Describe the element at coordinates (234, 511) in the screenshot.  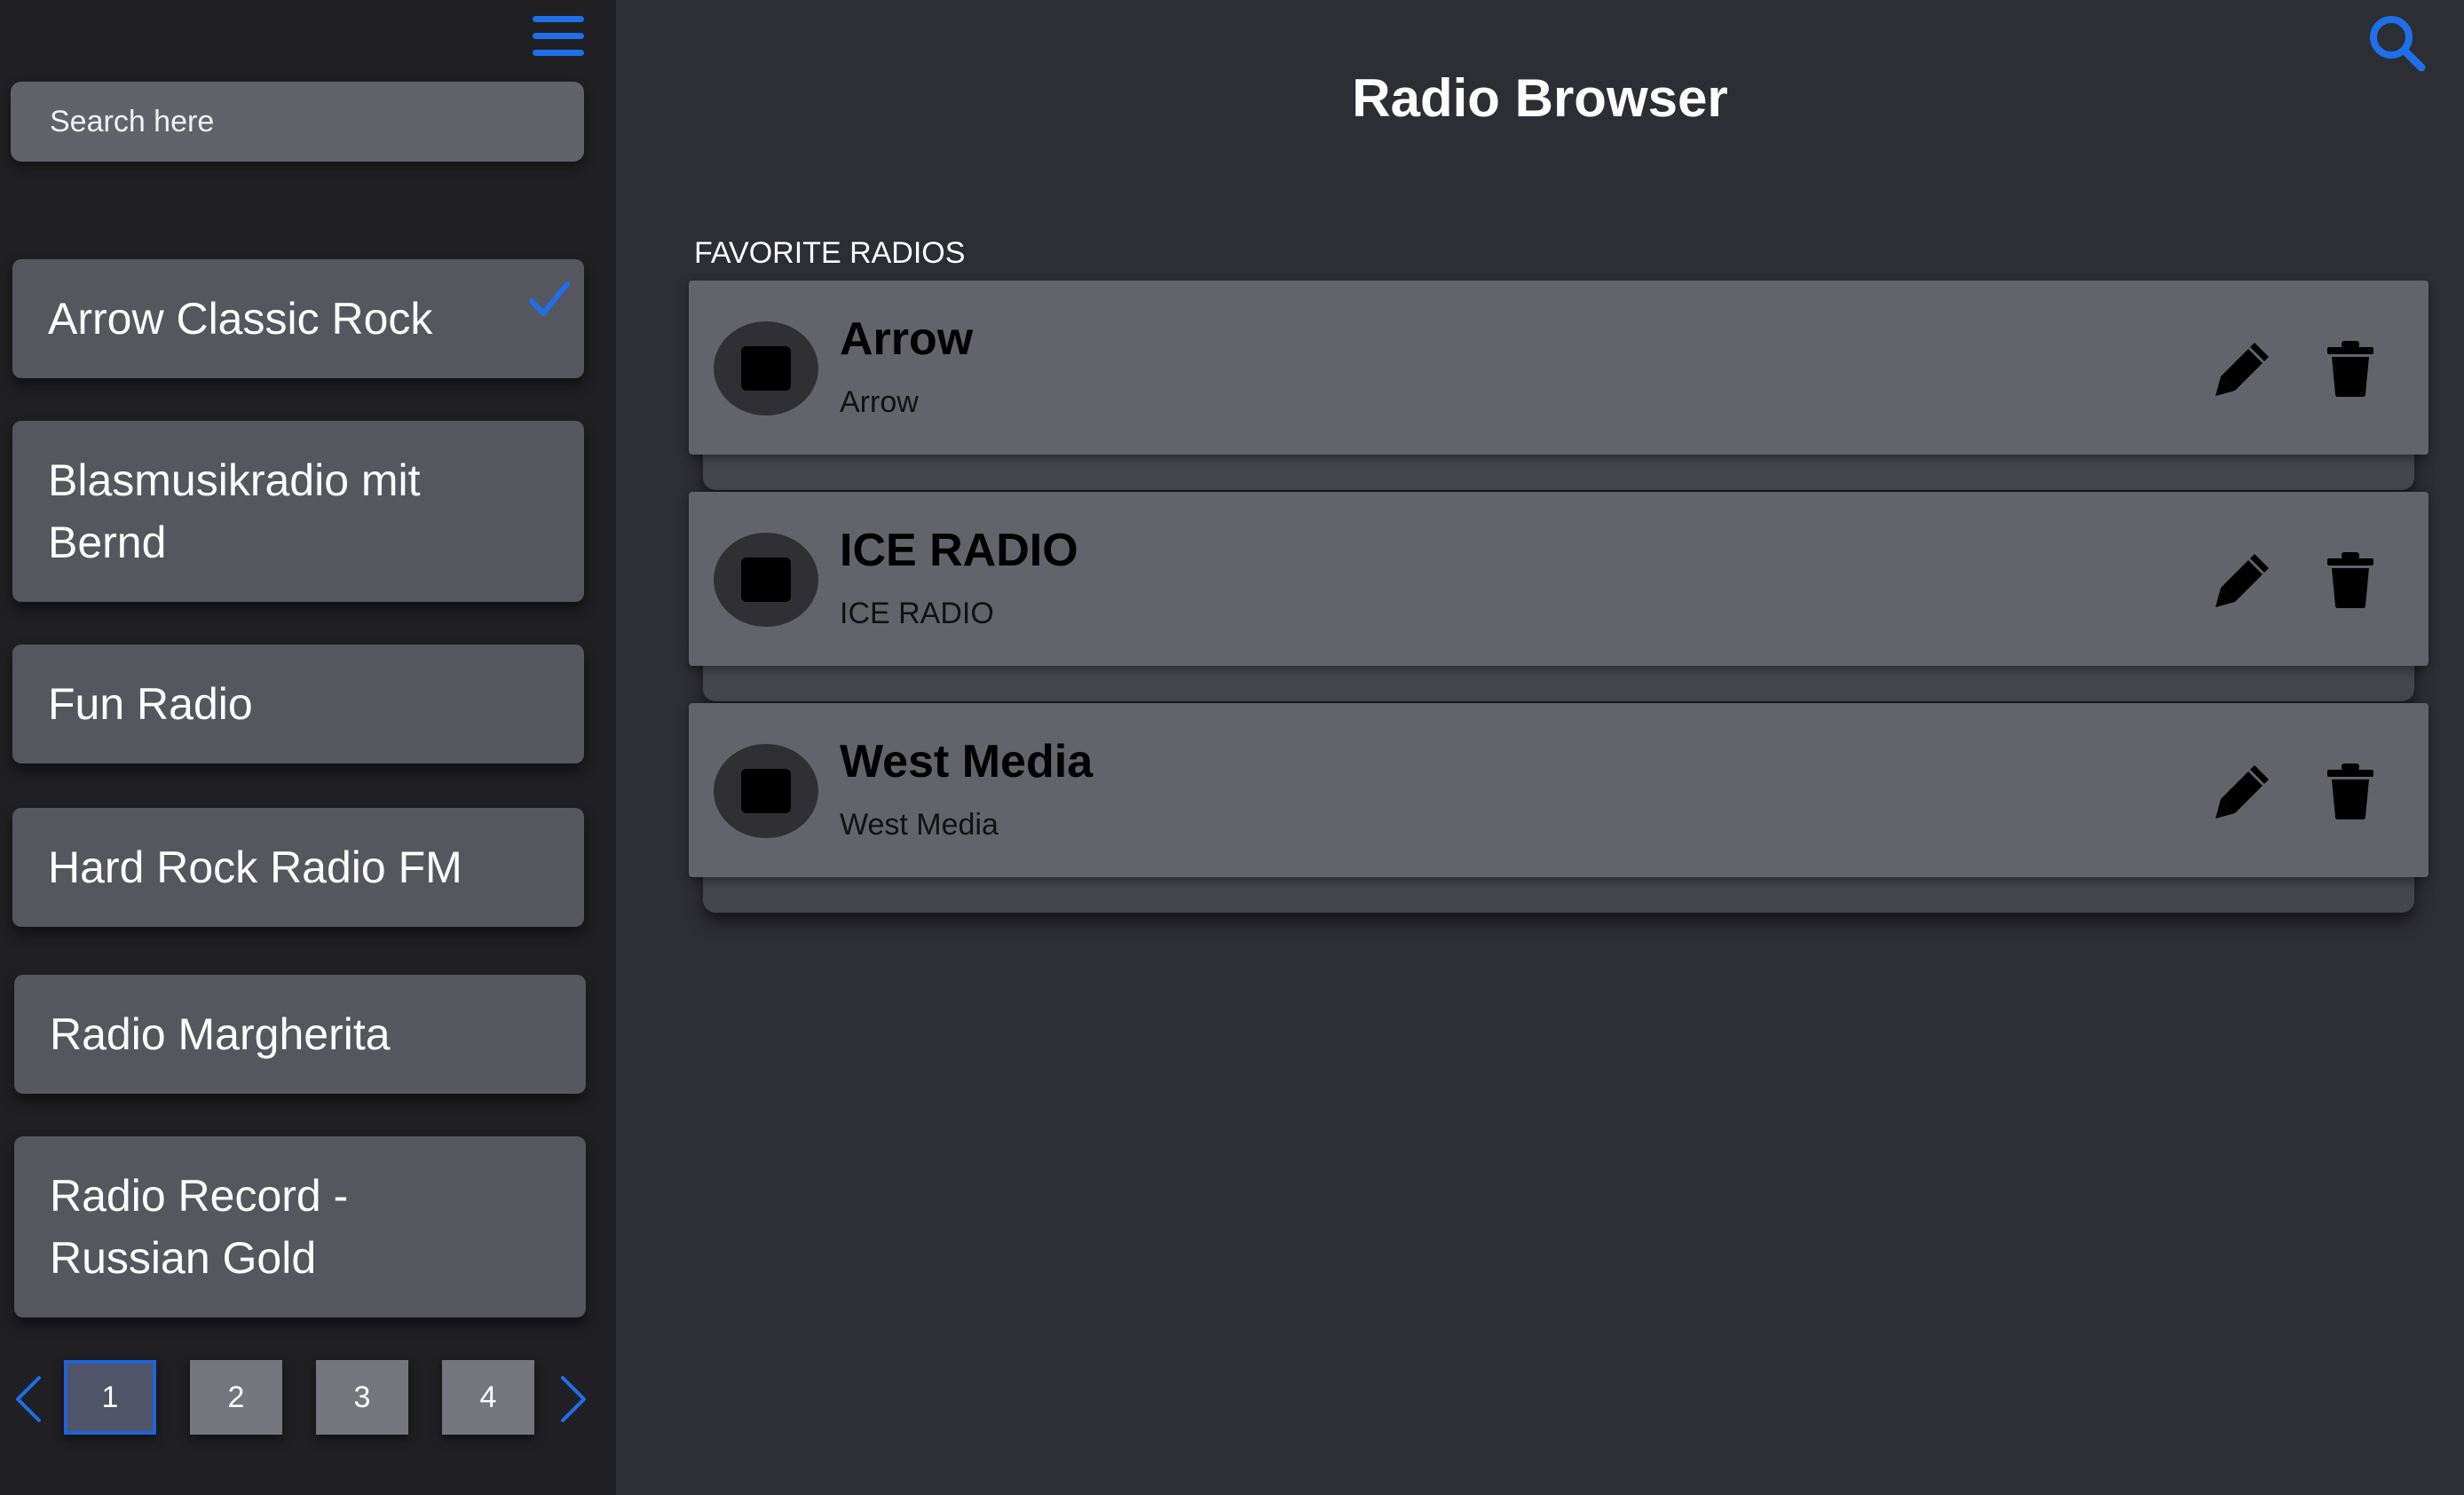
I see `station-label: Blasmusikradio mit Bernd` at that location.